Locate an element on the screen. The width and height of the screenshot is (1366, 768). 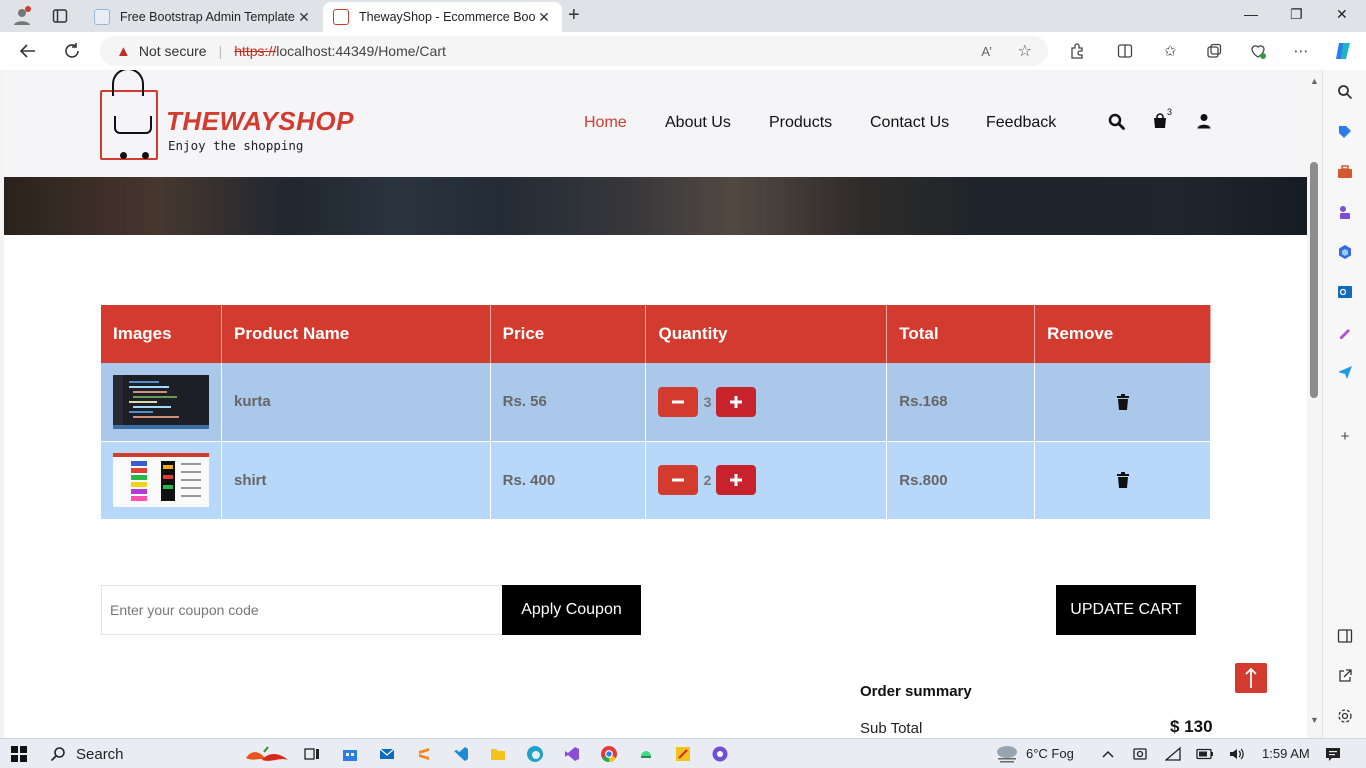
scrollbar-thumb is located at coordinates (1314, 280).